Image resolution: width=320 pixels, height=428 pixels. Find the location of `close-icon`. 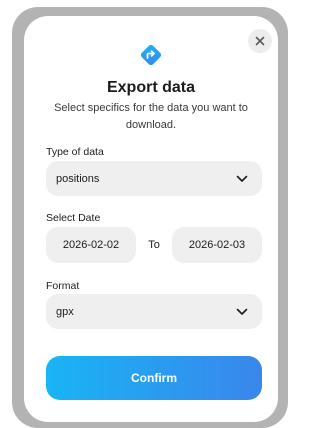

close-icon is located at coordinates (260, 41).